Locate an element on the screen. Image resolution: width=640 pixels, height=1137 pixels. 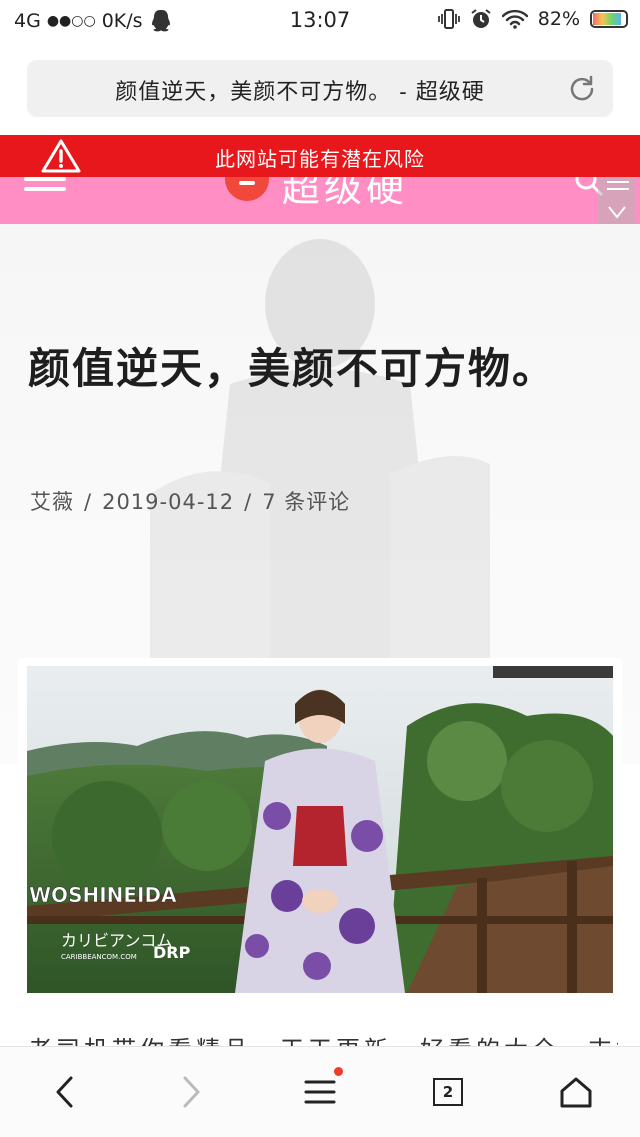
article-meta: 艾薇 / 2019-04-12 / 7 条评论 is located at coordinates (190, 501).